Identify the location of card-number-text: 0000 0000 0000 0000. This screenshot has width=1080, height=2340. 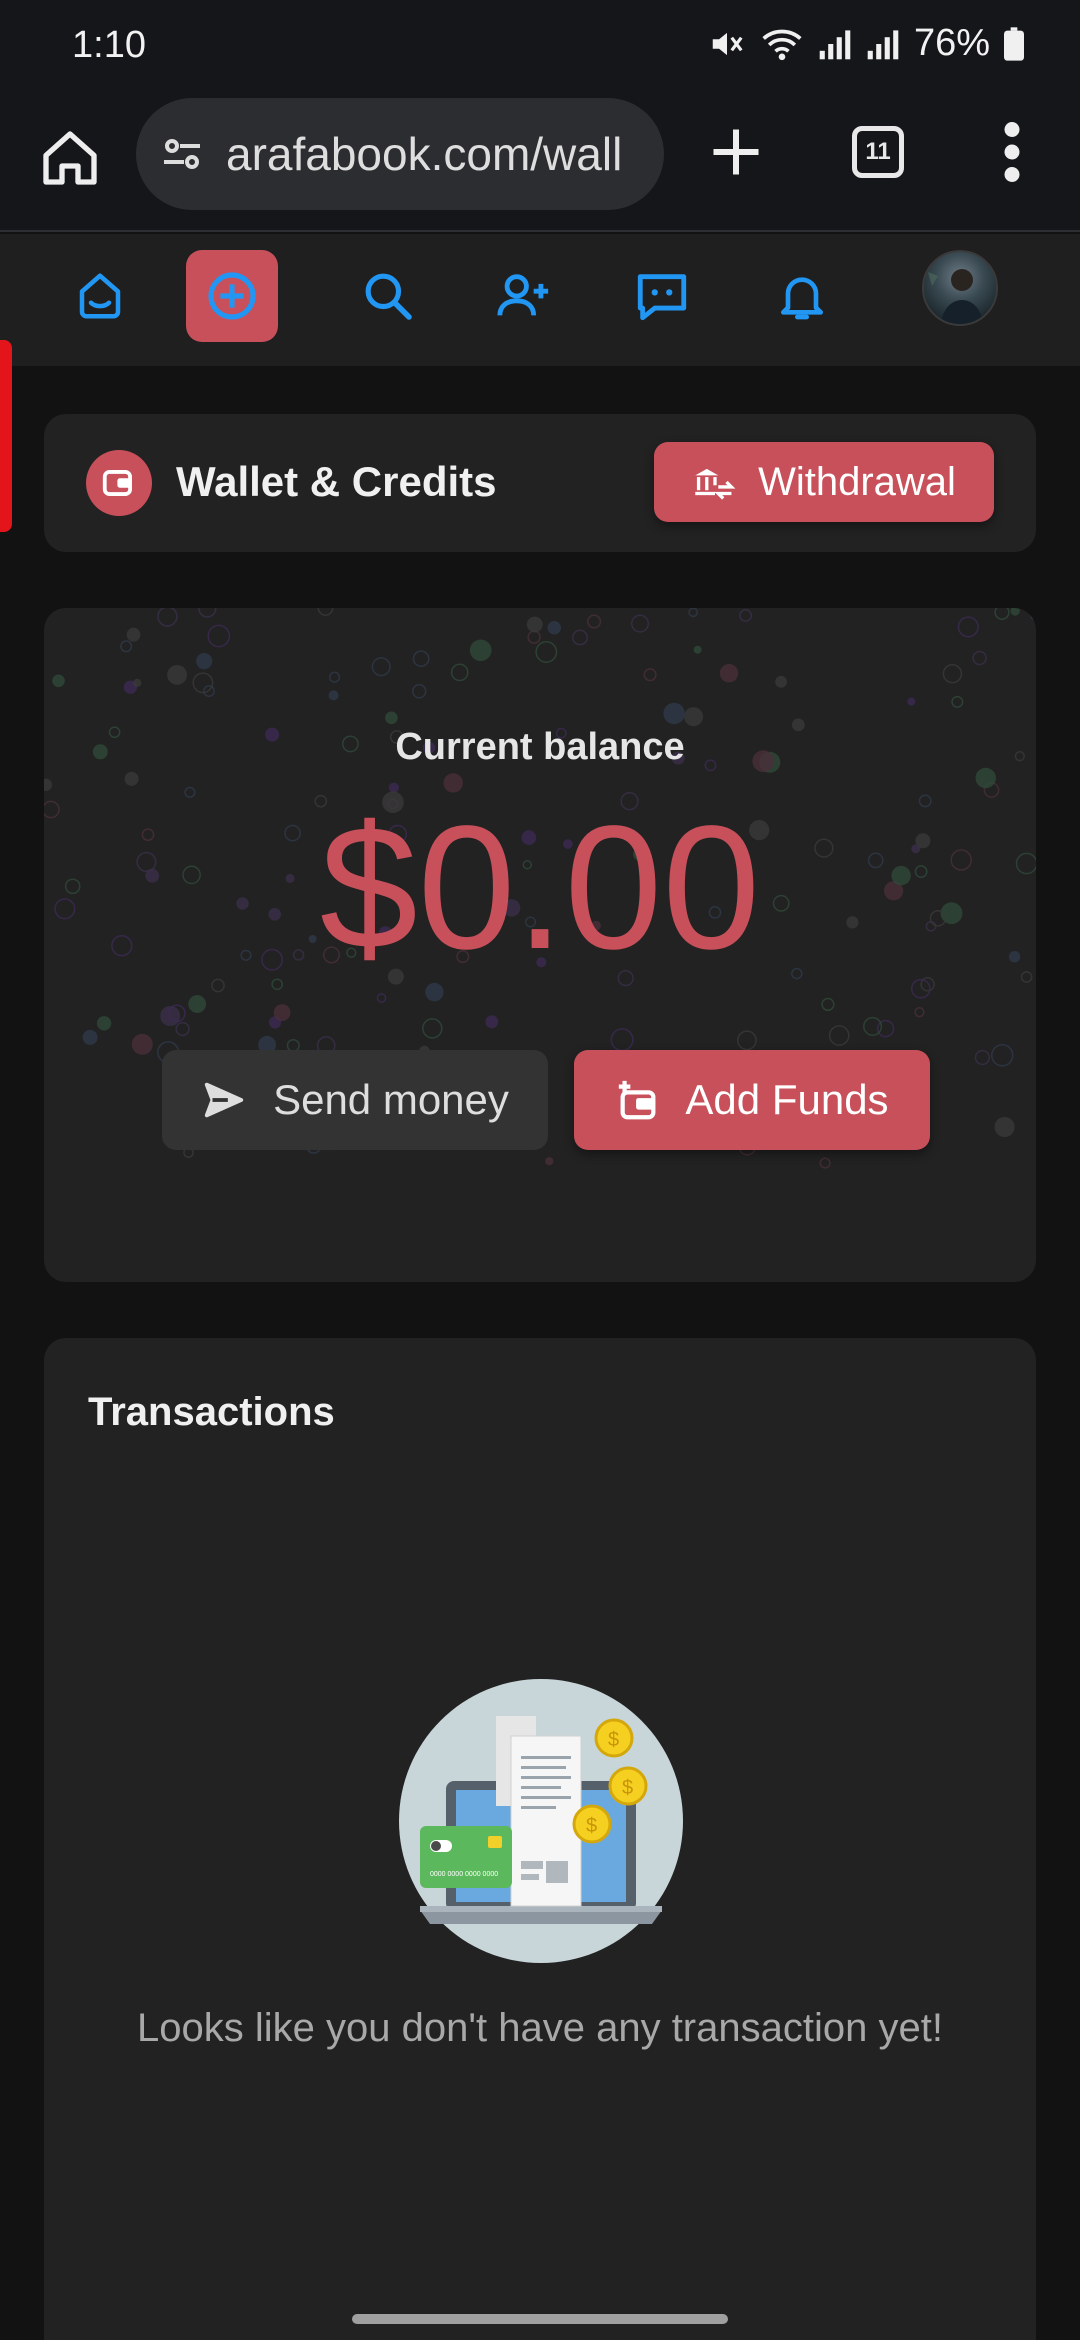
(464, 1874).